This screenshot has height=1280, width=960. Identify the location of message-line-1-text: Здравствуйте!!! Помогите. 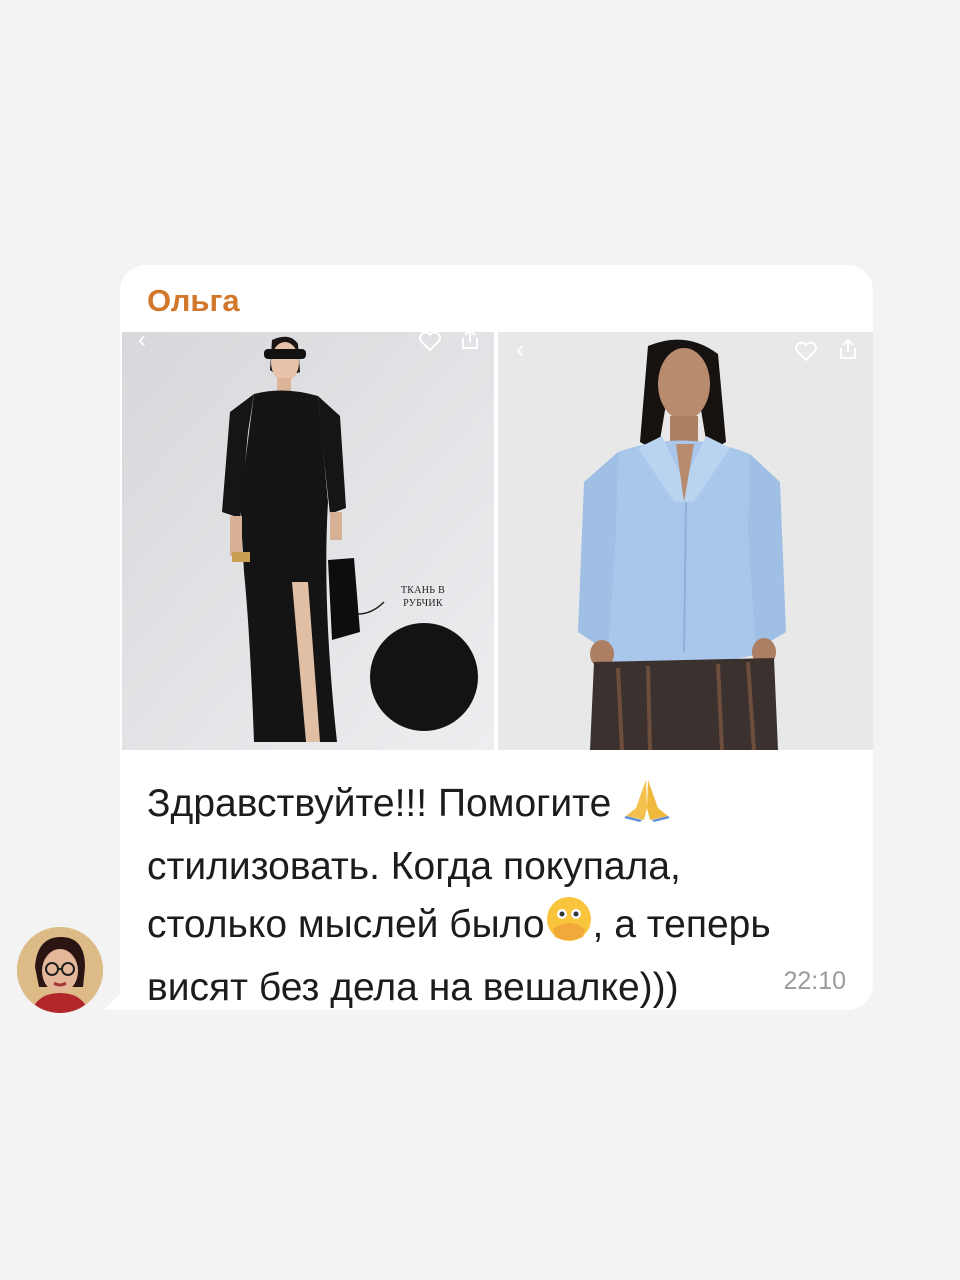
(379, 803).